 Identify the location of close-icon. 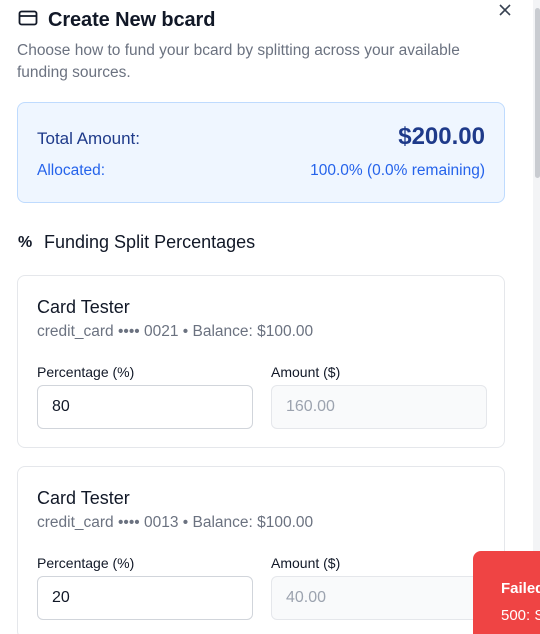
(505, 12).